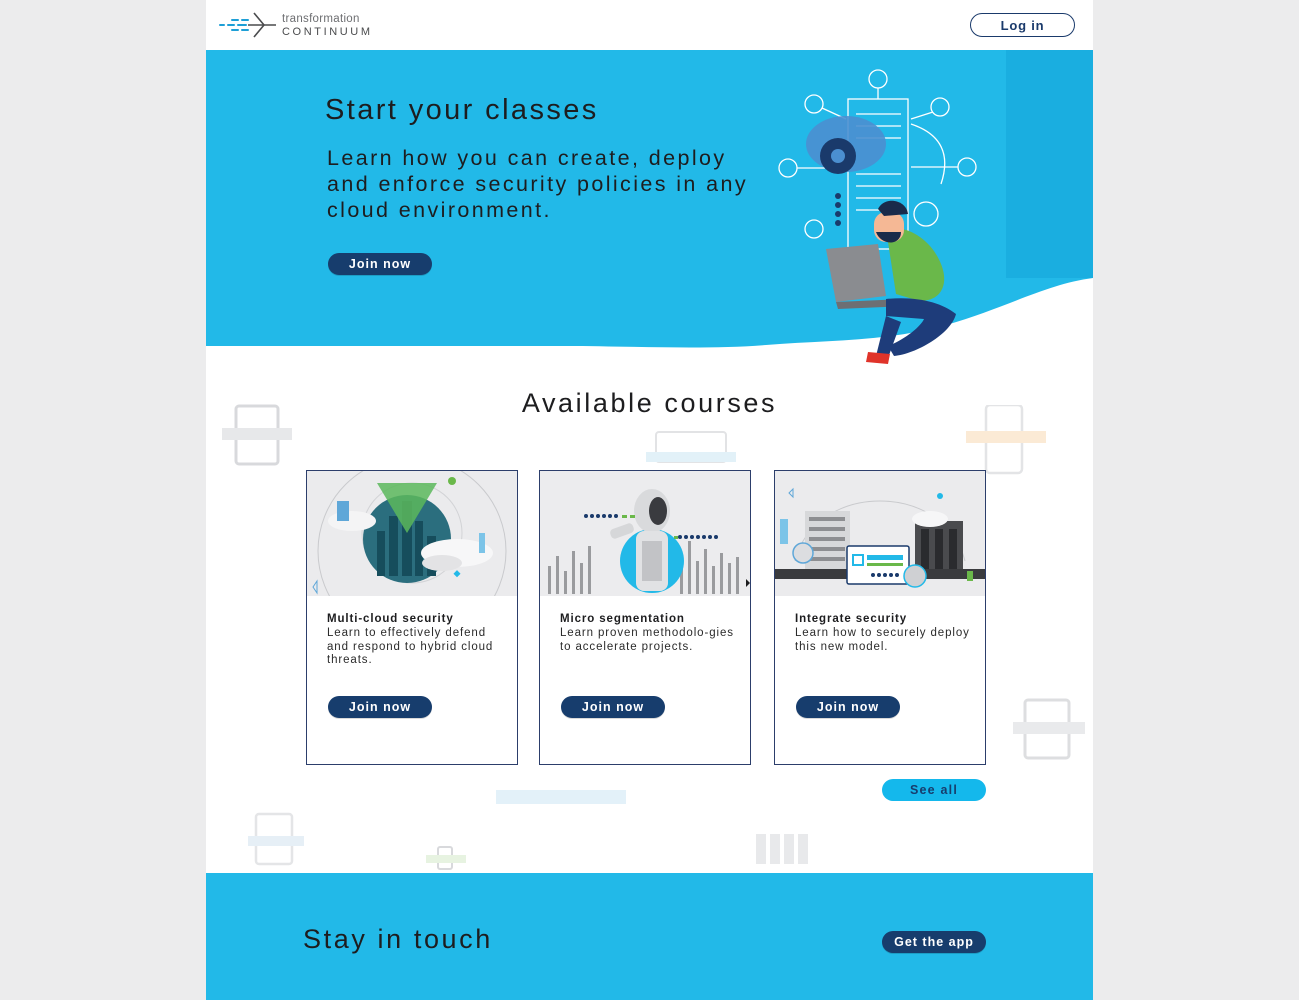  I want to click on header: transformation CONTINUUM Log in, so click(649, 25).